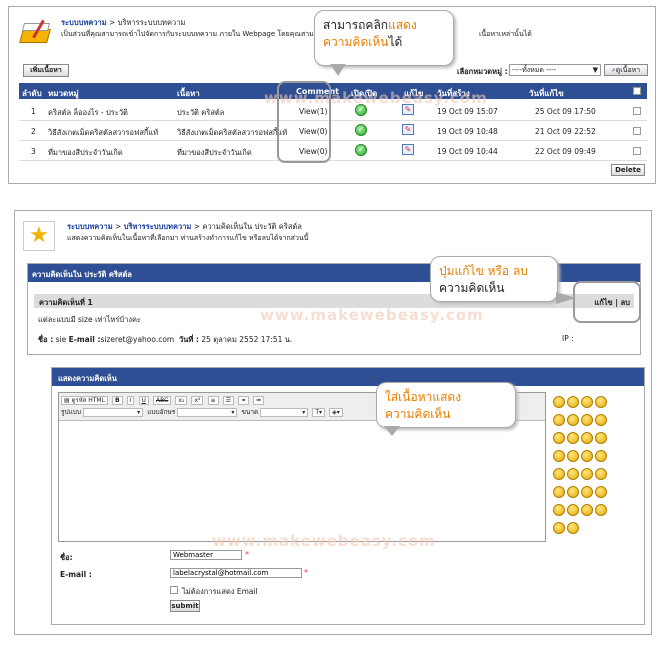 The image size is (668, 647). Describe the element at coordinates (372, 315) in the screenshot. I see `watermark: www.makewebeasy.com` at that location.